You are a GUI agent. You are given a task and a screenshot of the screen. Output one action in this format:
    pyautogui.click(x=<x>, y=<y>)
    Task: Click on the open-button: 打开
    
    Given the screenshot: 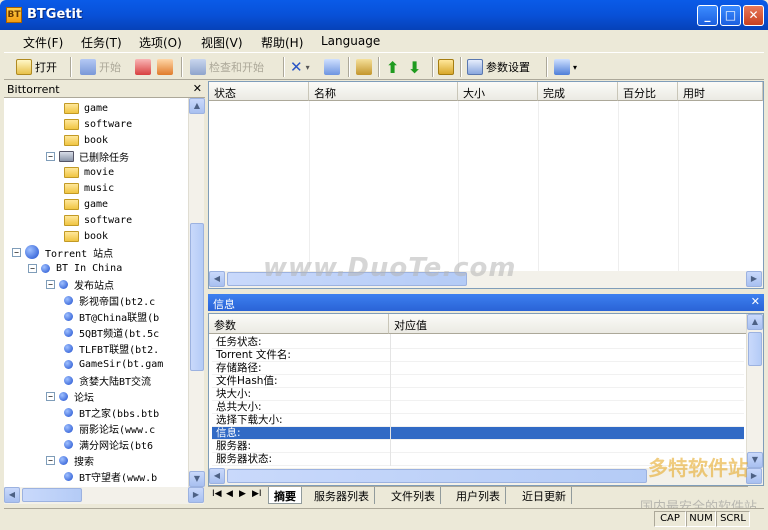 What is the action you would take?
    pyautogui.click(x=36, y=67)
    